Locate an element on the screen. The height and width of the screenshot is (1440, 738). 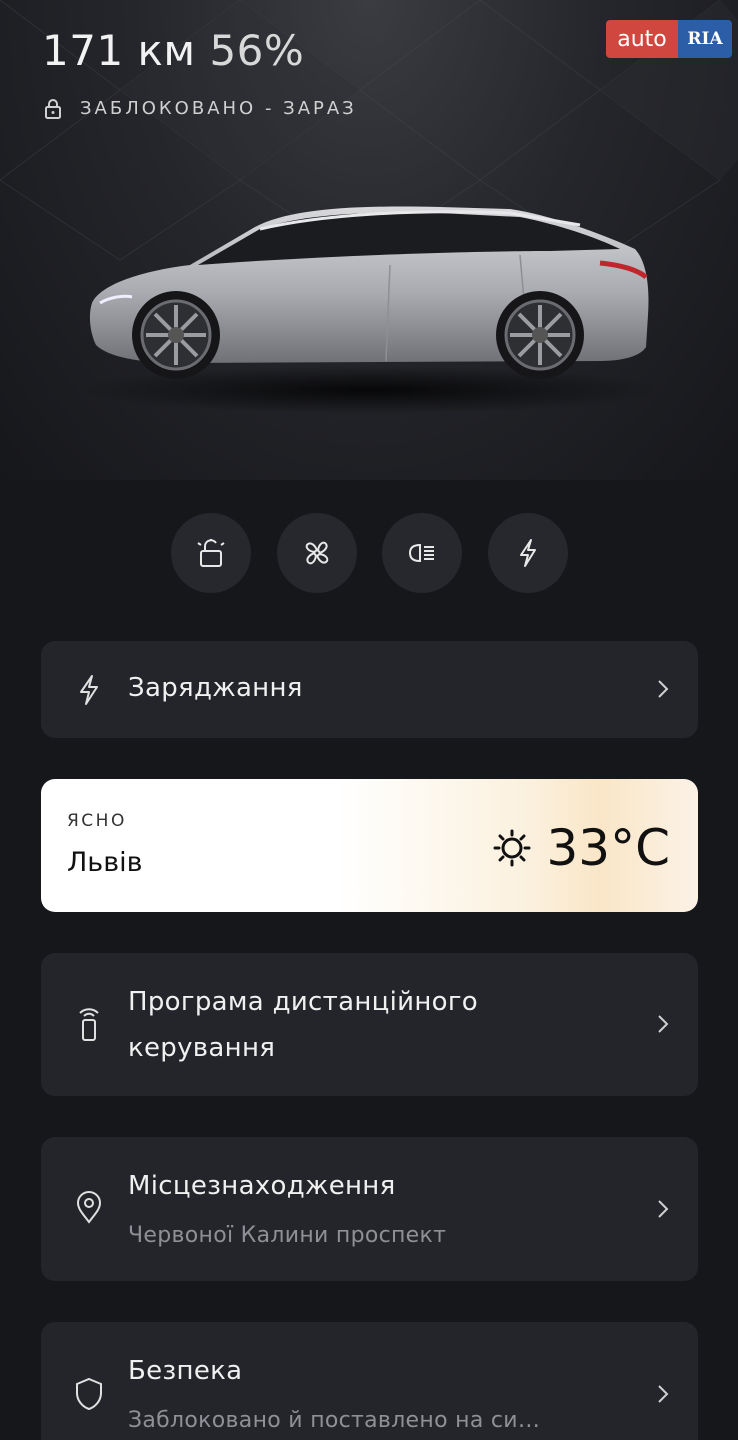
range-battery-readout: 171 км 56% is located at coordinates (173, 50).